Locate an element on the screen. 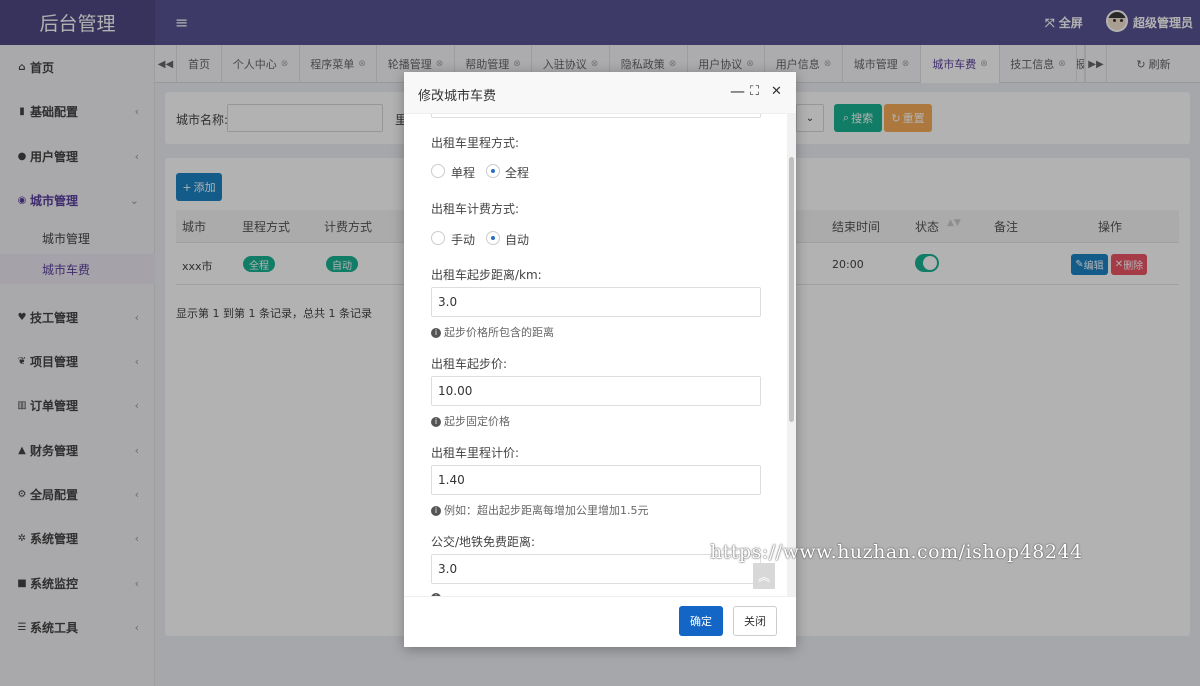 The height and width of the screenshot is (686, 1200). start-price-help-text: 起步固定价格 is located at coordinates (477, 421).